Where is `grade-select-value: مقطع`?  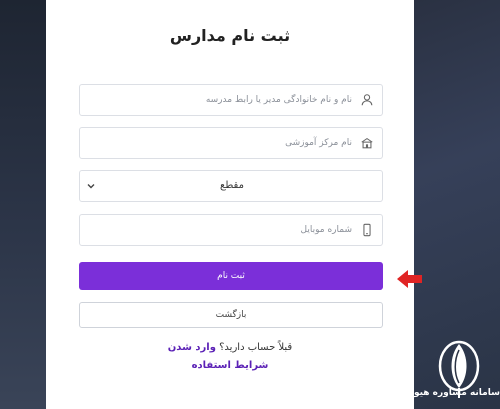
grade-select-value: مقطع is located at coordinates (232, 185).